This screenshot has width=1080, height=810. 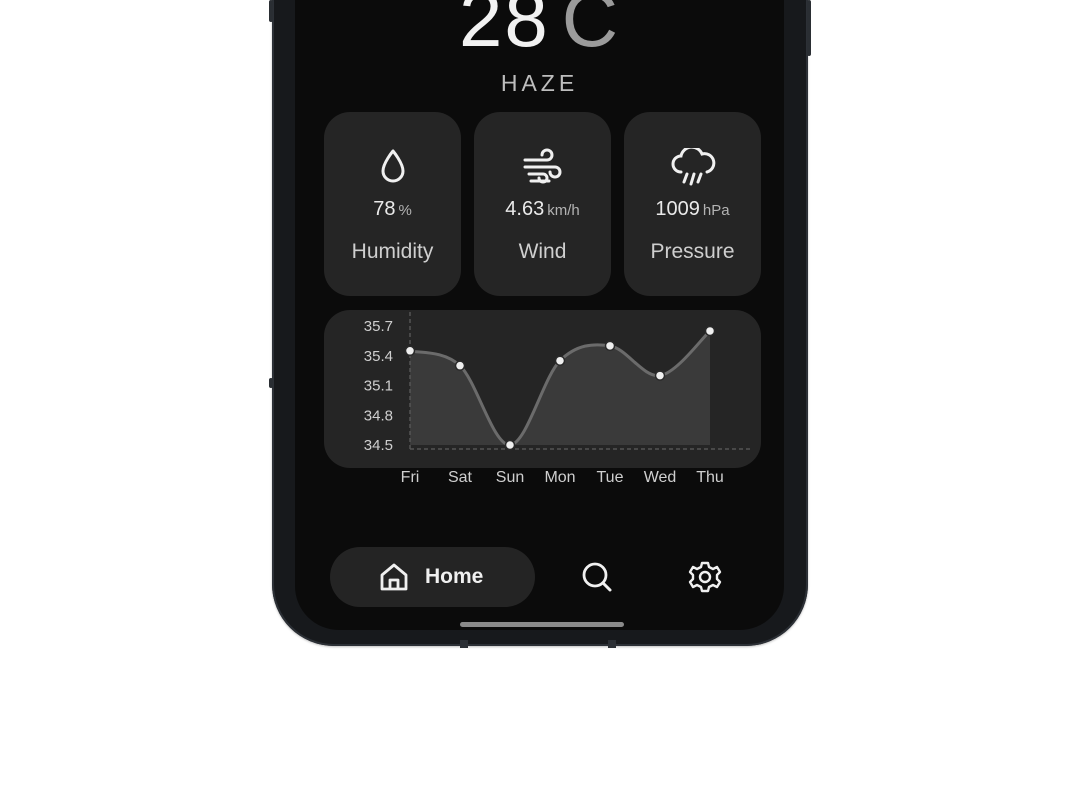 I want to click on chart-area-fill, so click(x=560, y=388).